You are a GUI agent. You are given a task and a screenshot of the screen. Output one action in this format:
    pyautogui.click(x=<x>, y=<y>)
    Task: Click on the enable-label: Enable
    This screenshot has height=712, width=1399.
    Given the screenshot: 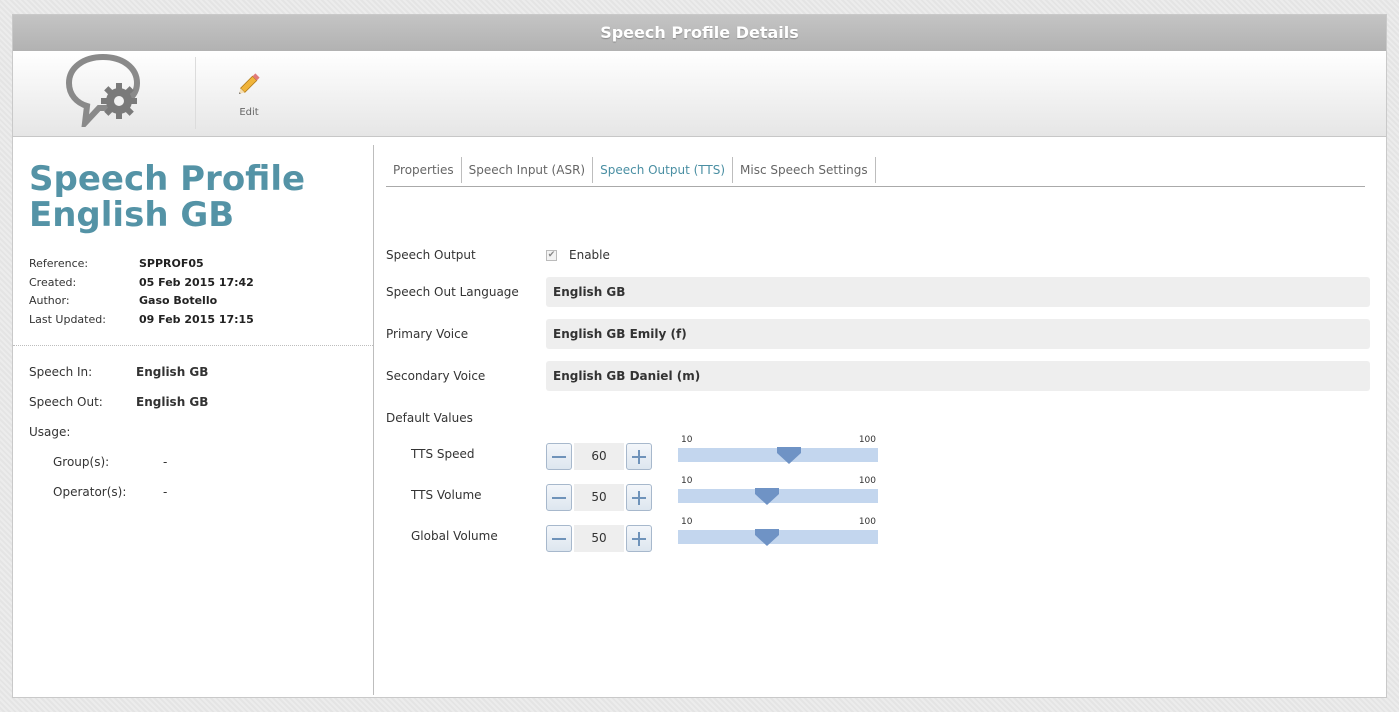 What is the action you would take?
    pyautogui.click(x=589, y=255)
    